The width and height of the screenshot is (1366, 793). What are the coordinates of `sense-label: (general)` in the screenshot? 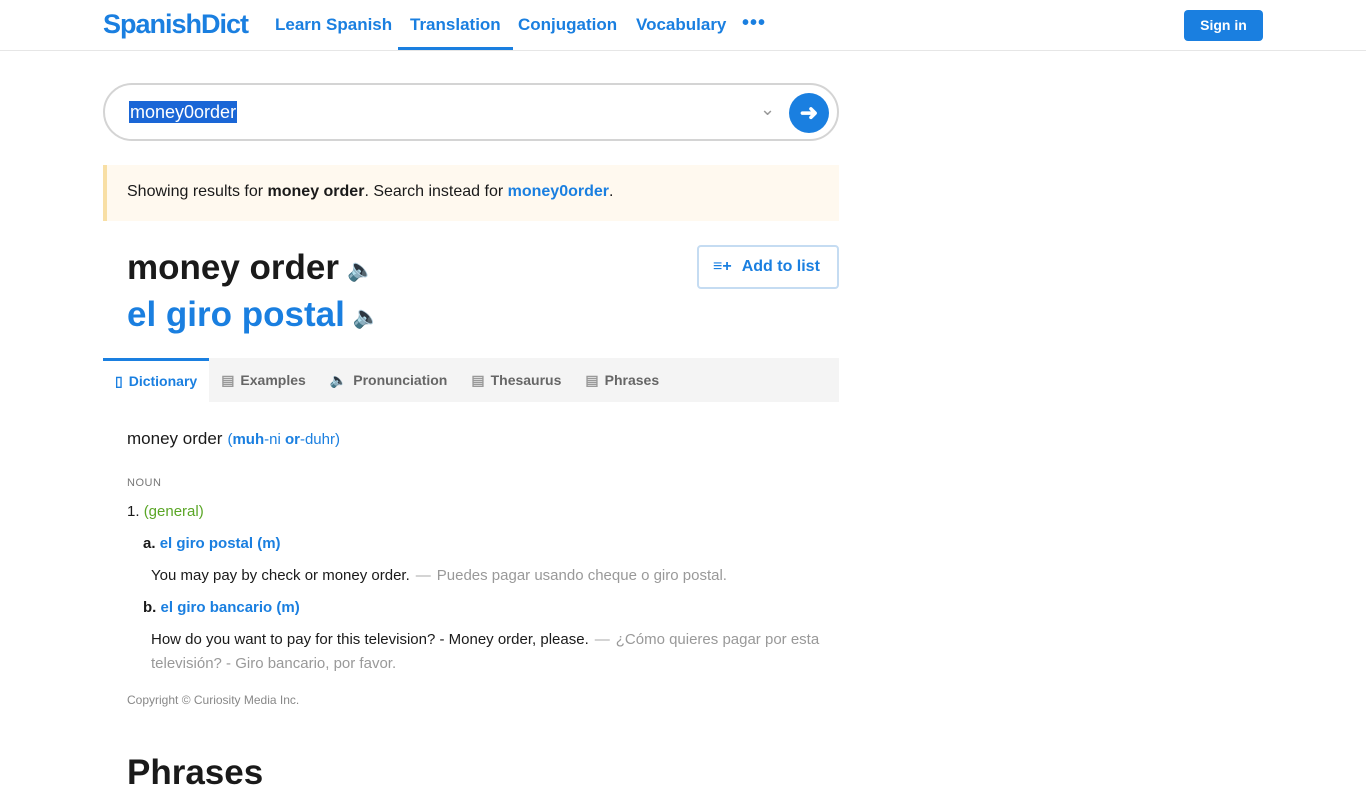 It's located at (173, 511).